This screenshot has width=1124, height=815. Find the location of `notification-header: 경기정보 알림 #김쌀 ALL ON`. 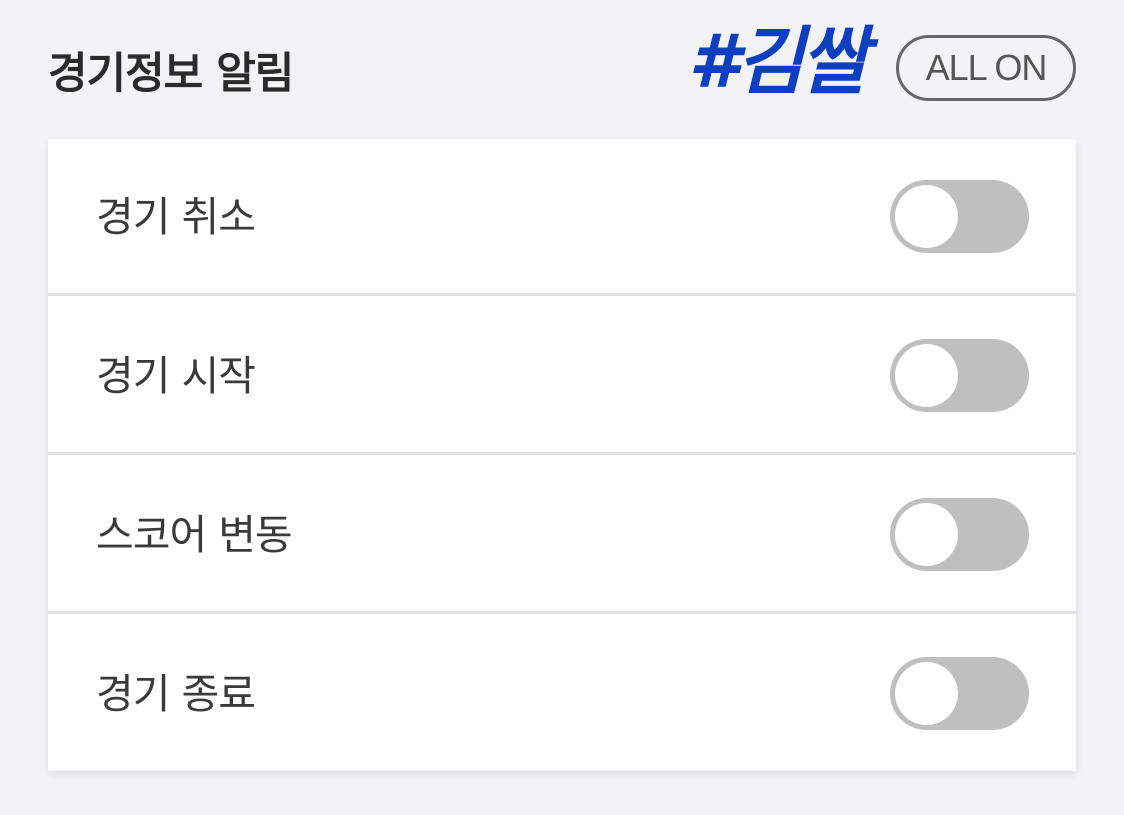

notification-header: 경기정보 알림 #김쌀 ALL ON is located at coordinates (562, 66).